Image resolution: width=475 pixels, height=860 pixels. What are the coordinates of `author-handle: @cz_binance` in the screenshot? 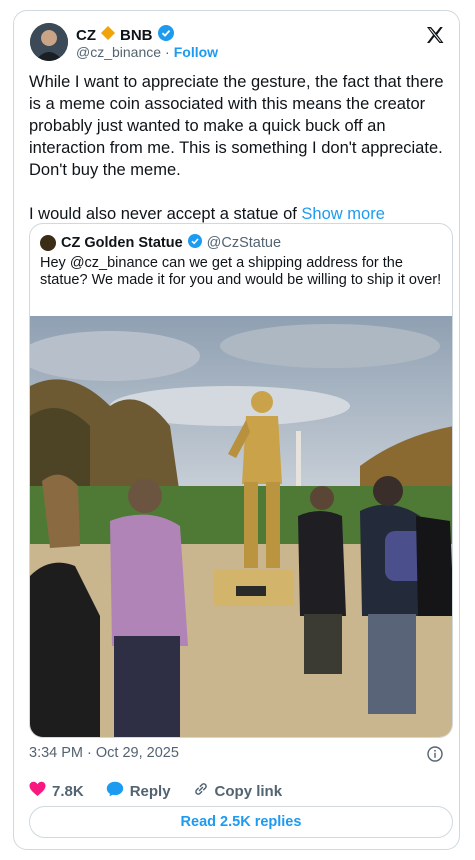 It's located at (118, 52).